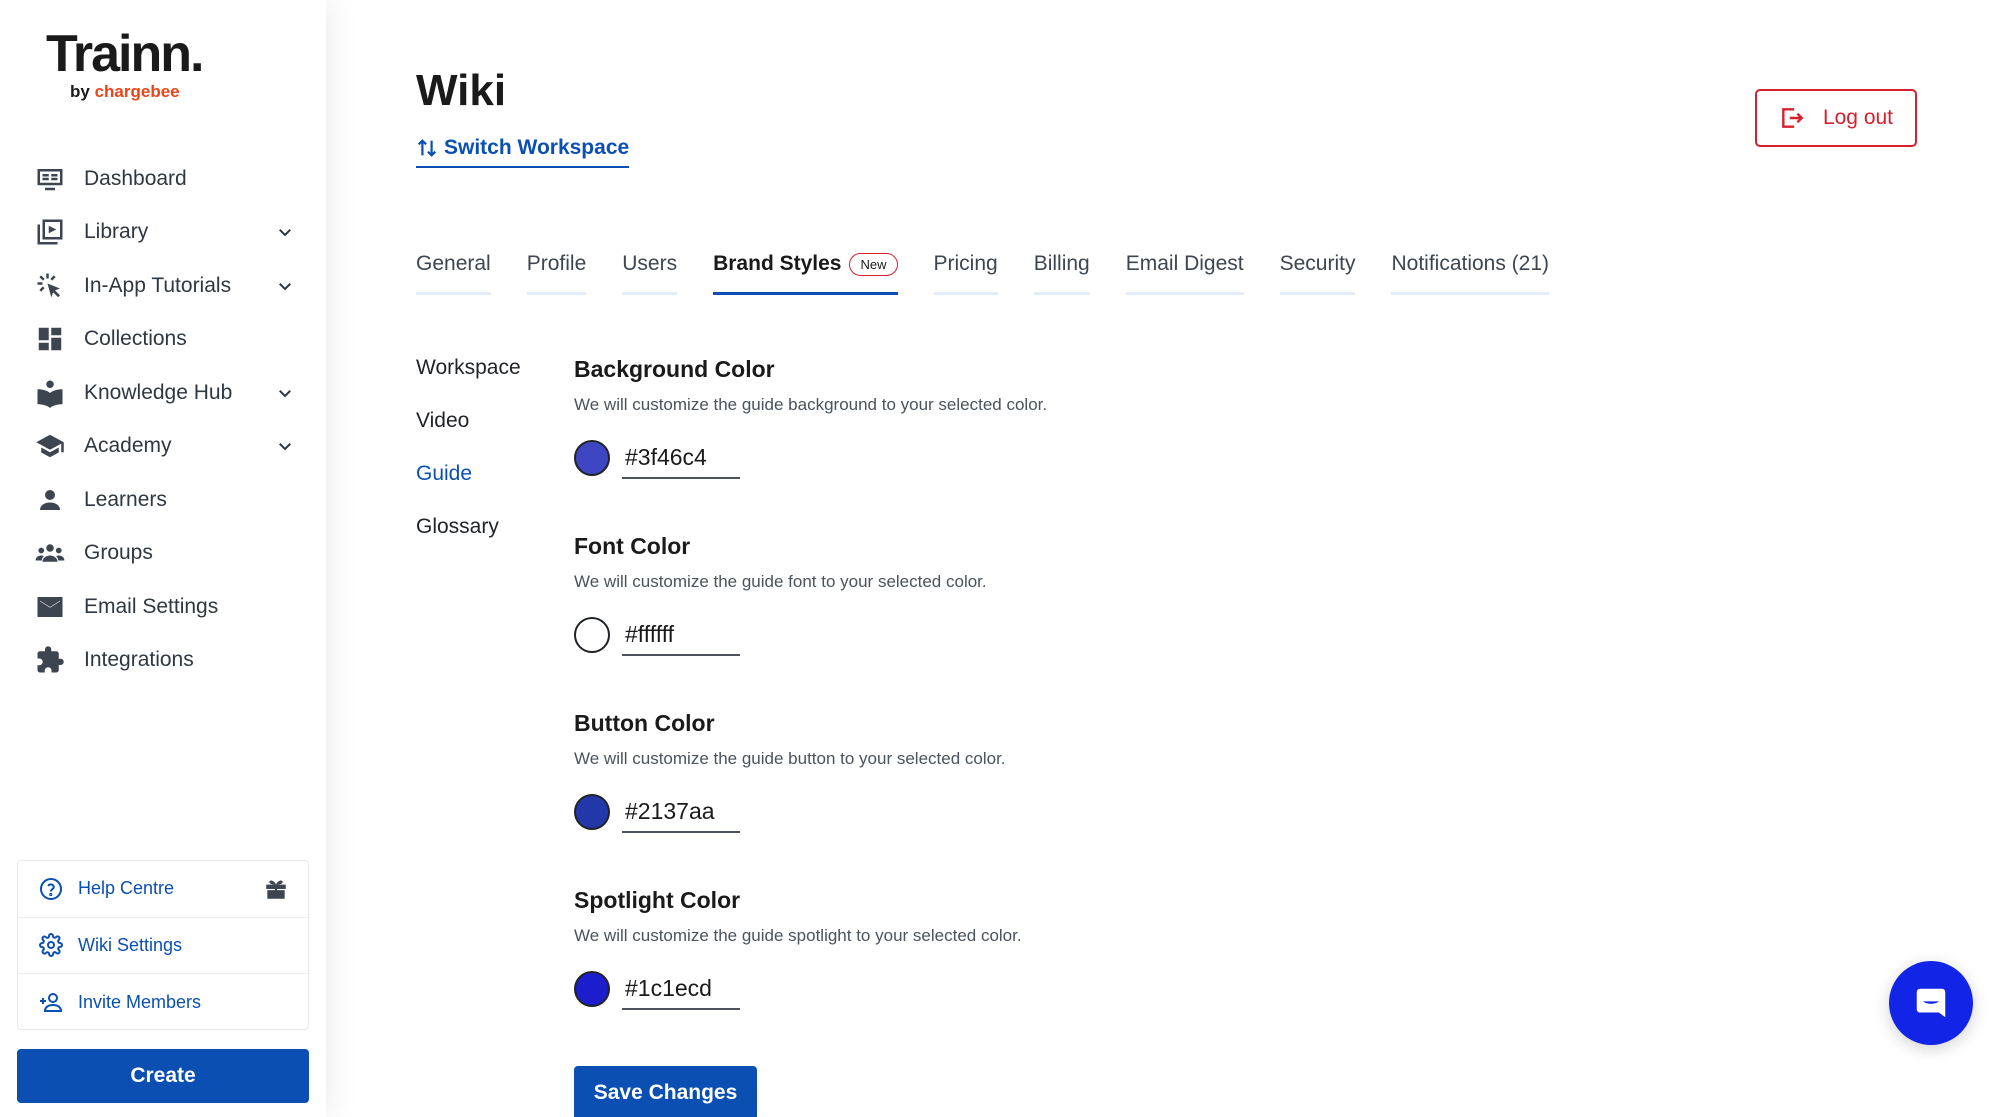 This screenshot has width=2000, height=1117. Describe the element at coordinates (163, 1076) in the screenshot. I see `create-button: Create` at that location.